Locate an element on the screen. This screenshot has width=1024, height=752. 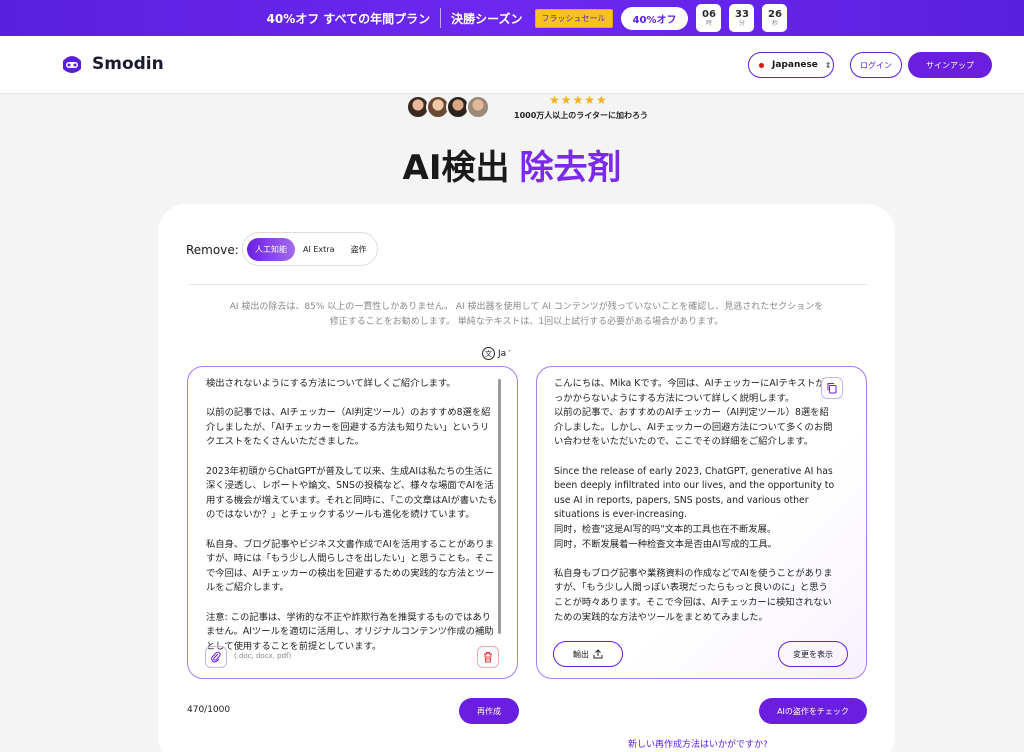
japan-flag-icon is located at coordinates (761, 65).